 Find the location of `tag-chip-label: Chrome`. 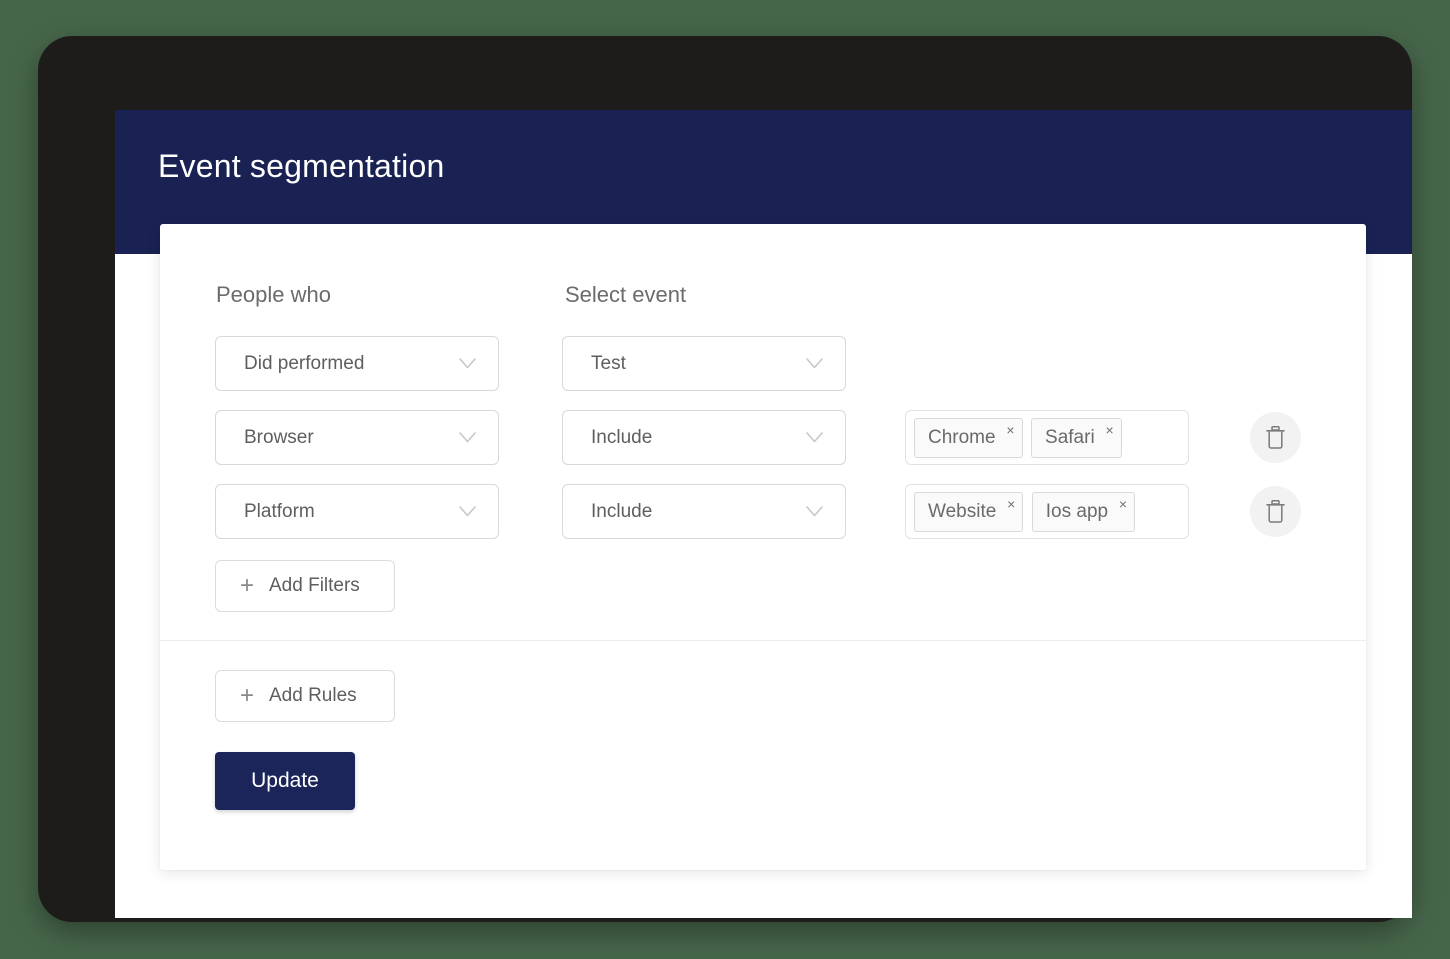

tag-chip-label: Chrome is located at coordinates (962, 437).